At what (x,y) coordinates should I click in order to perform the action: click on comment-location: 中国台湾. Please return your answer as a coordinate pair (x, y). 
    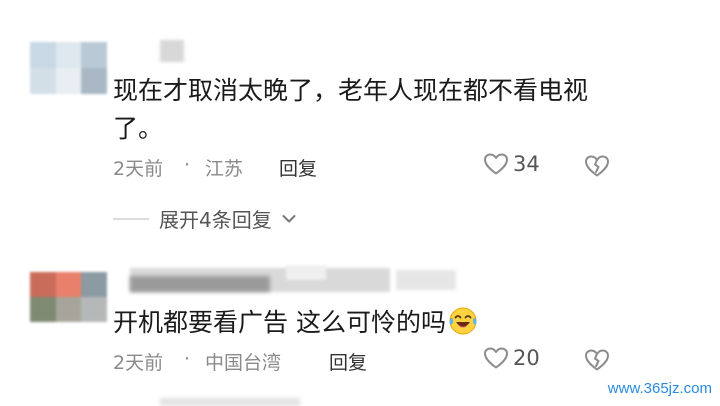
    Looking at the image, I should click on (243, 363).